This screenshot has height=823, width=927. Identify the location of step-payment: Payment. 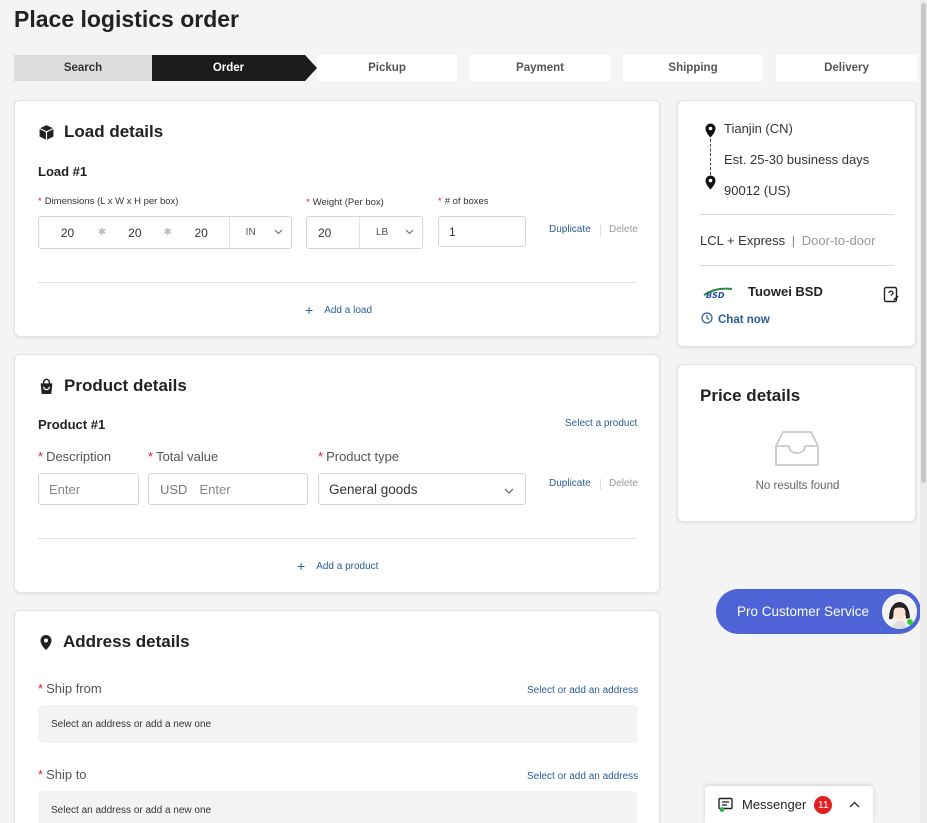
(540, 68).